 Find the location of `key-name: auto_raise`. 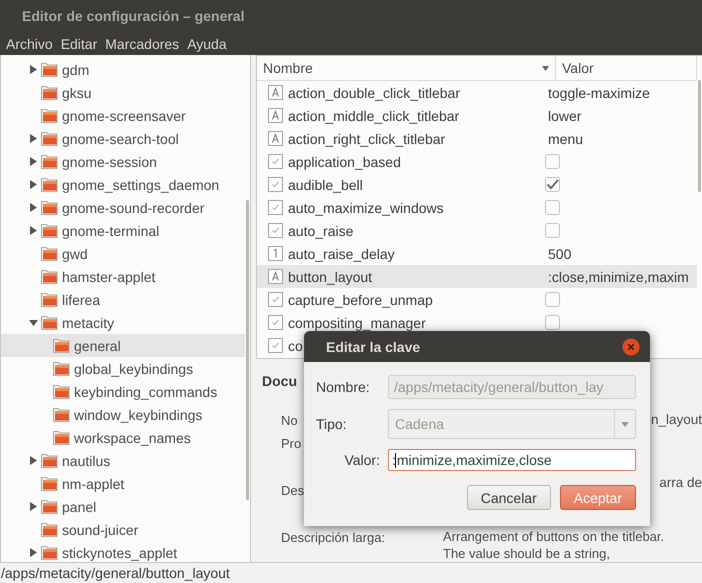

key-name: auto_raise is located at coordinates (321, 230).